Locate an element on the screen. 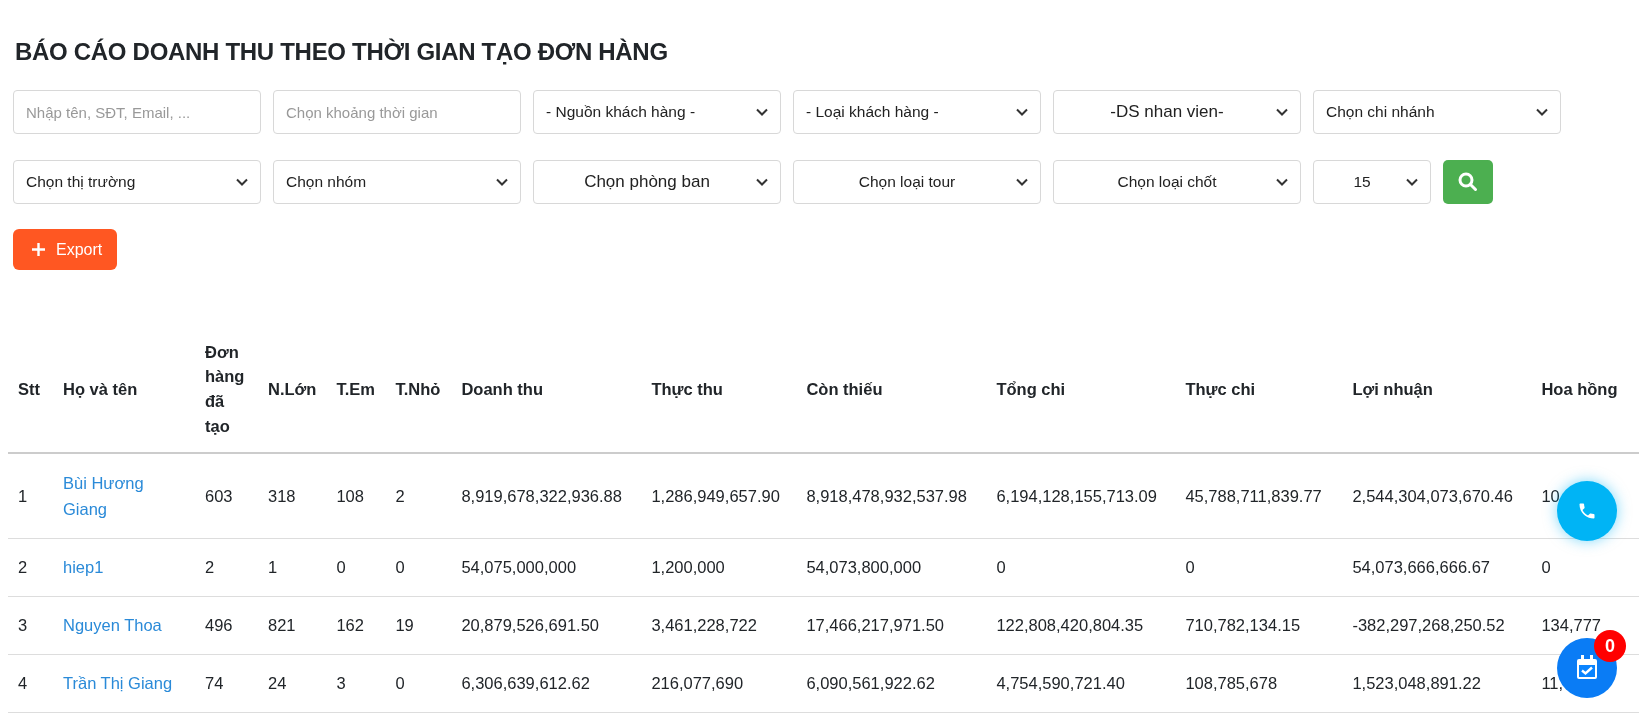  table-cell: 8,919,678,322,936.88 is located at coordinates (541, 495).